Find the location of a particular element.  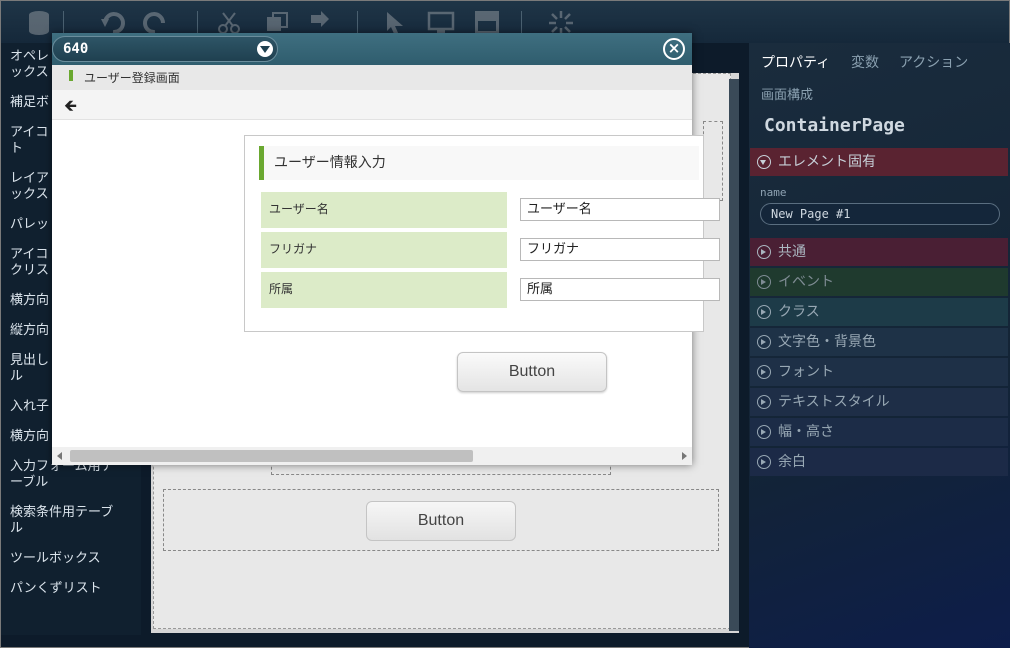

tab-properties: プロパティ is located at coordinates (795, 62).